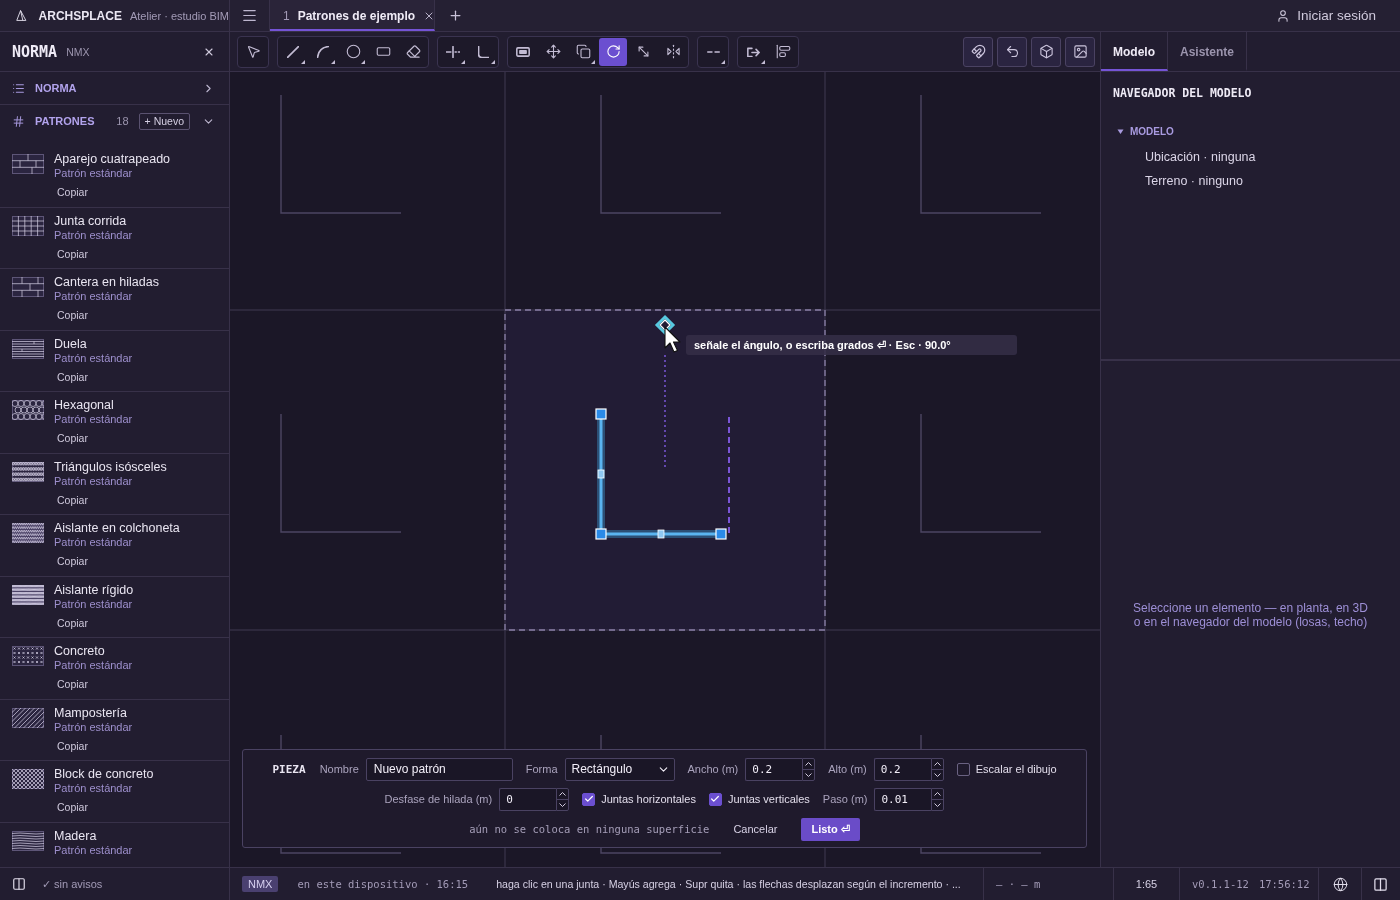  What do you see at coordinates (112, 159) in the screenshot?
I see `pattern-name: Aparejo cuatrapeado` at bounding box center [112, 159].